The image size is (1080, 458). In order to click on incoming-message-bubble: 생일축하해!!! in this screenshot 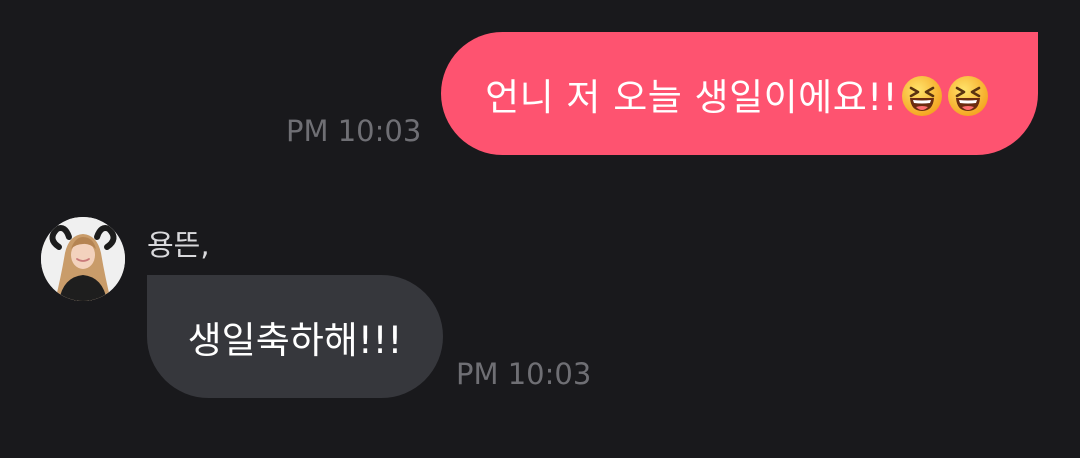, I will do `click(295, 336)`.